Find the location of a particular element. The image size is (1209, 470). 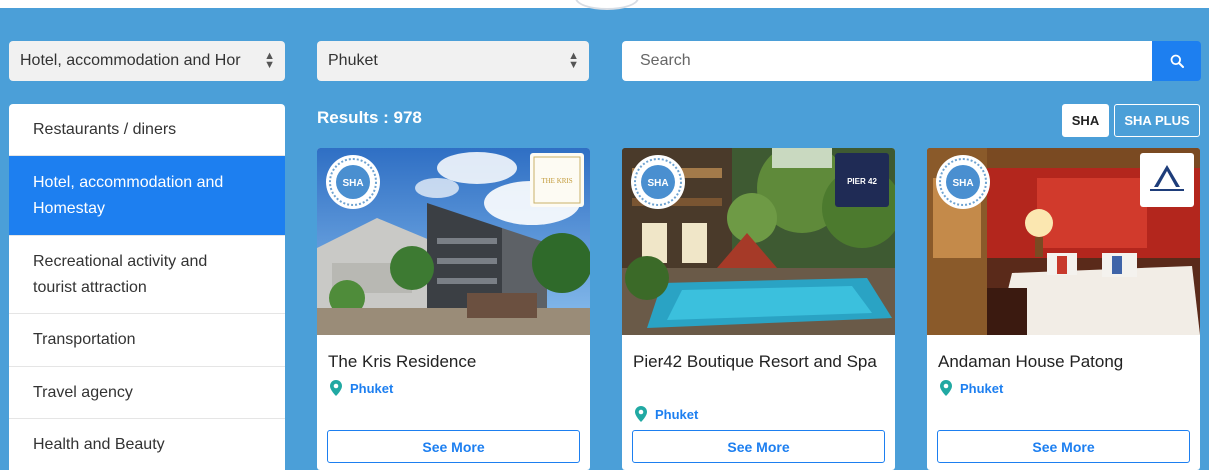

listing-photo: SHA THE KRIS is located at coordinates (453, 241).